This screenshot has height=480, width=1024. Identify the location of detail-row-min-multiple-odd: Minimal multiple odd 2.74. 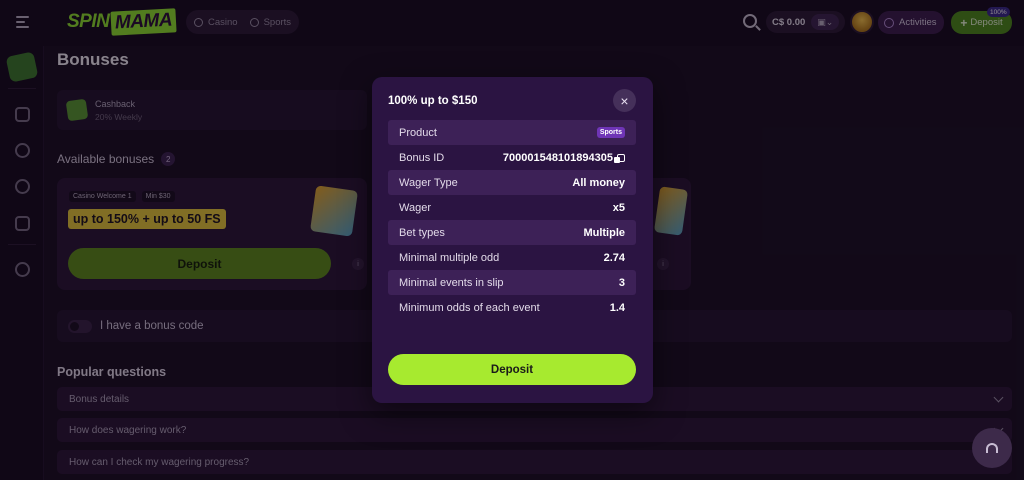
(512, 257).